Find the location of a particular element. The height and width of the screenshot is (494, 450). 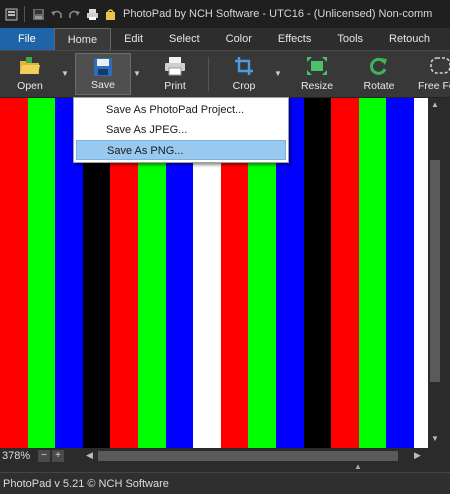

tab-color: Color is located at coordinates (239, 39).